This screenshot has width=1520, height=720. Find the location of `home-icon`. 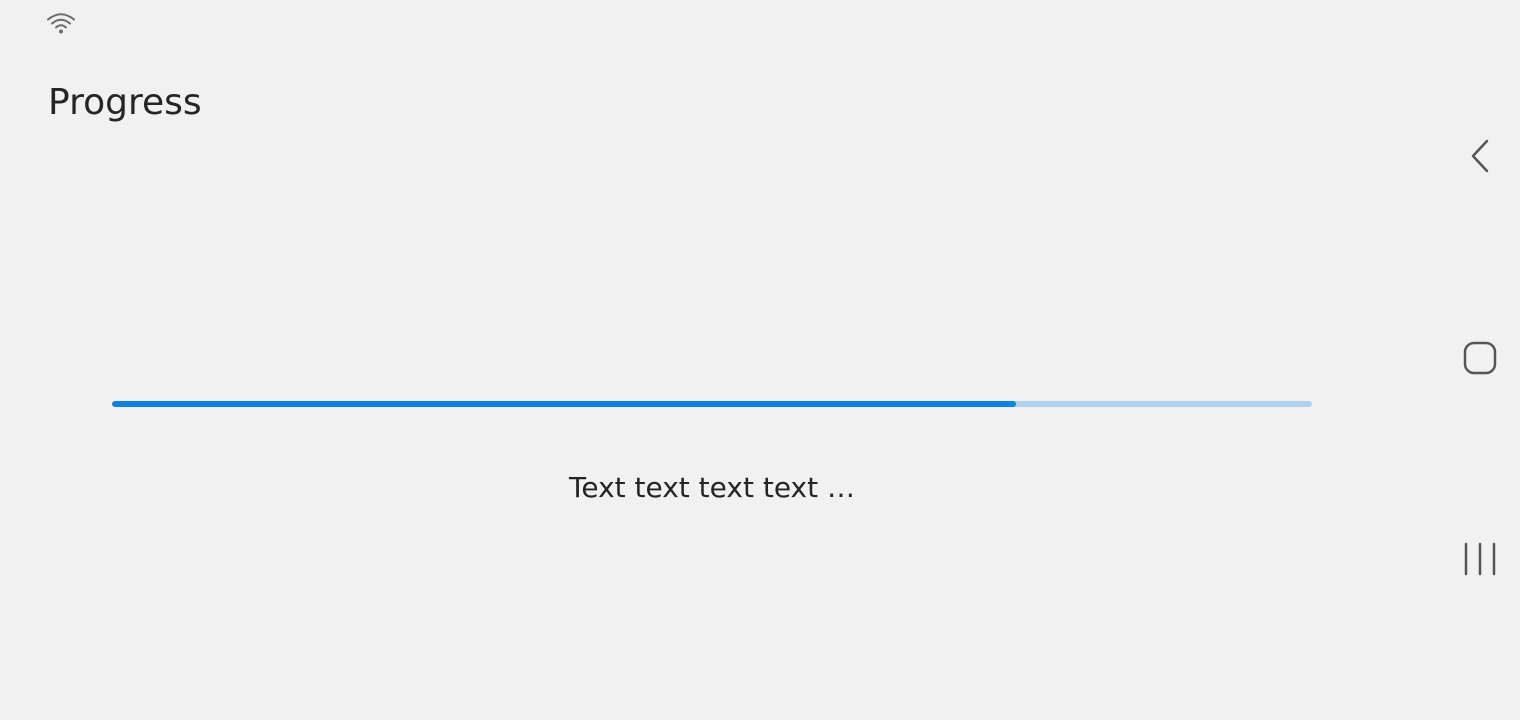

home-icon is located at coordinates (1480, 360).